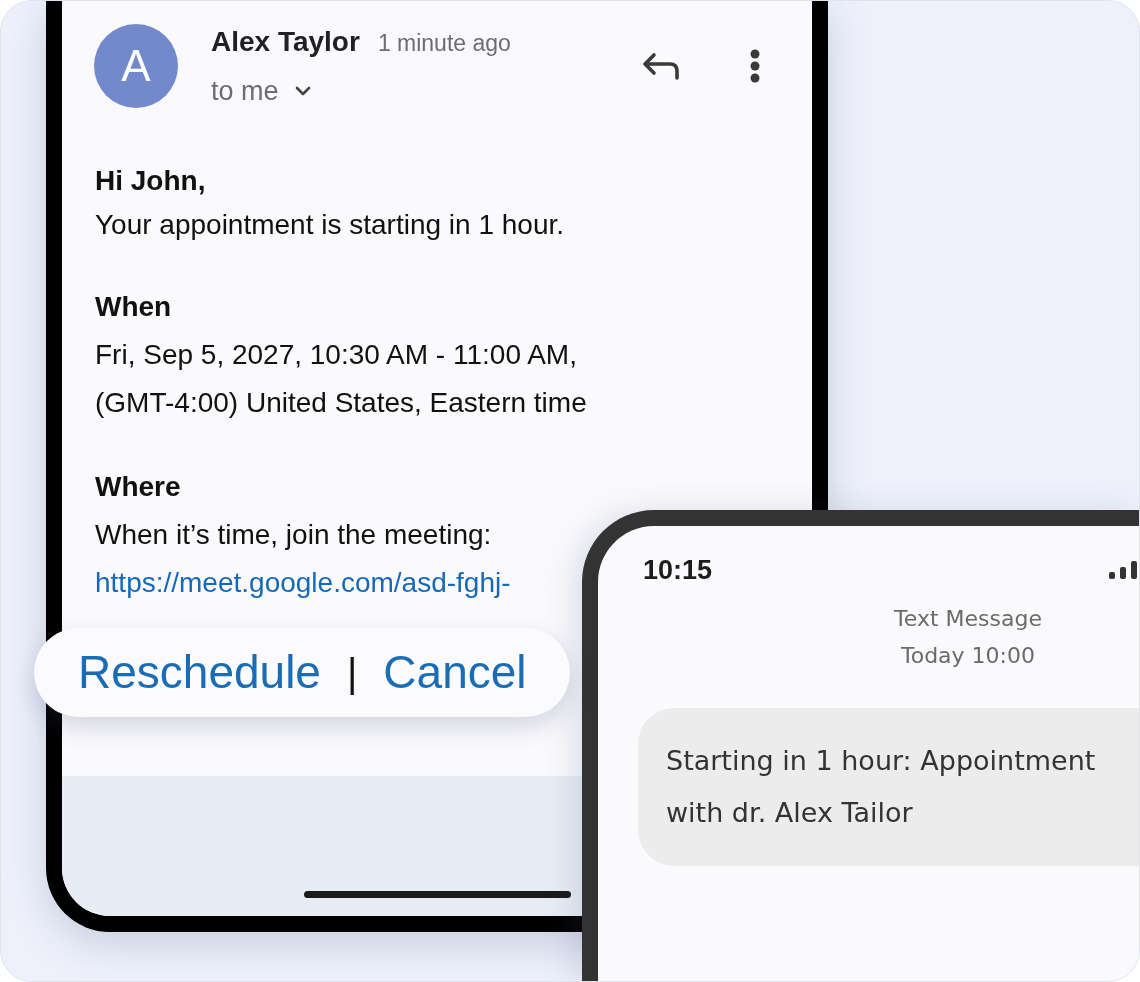 This screenshot has width=1140, height=982. I want to click on chevron-down-icon, so click(302, 90).